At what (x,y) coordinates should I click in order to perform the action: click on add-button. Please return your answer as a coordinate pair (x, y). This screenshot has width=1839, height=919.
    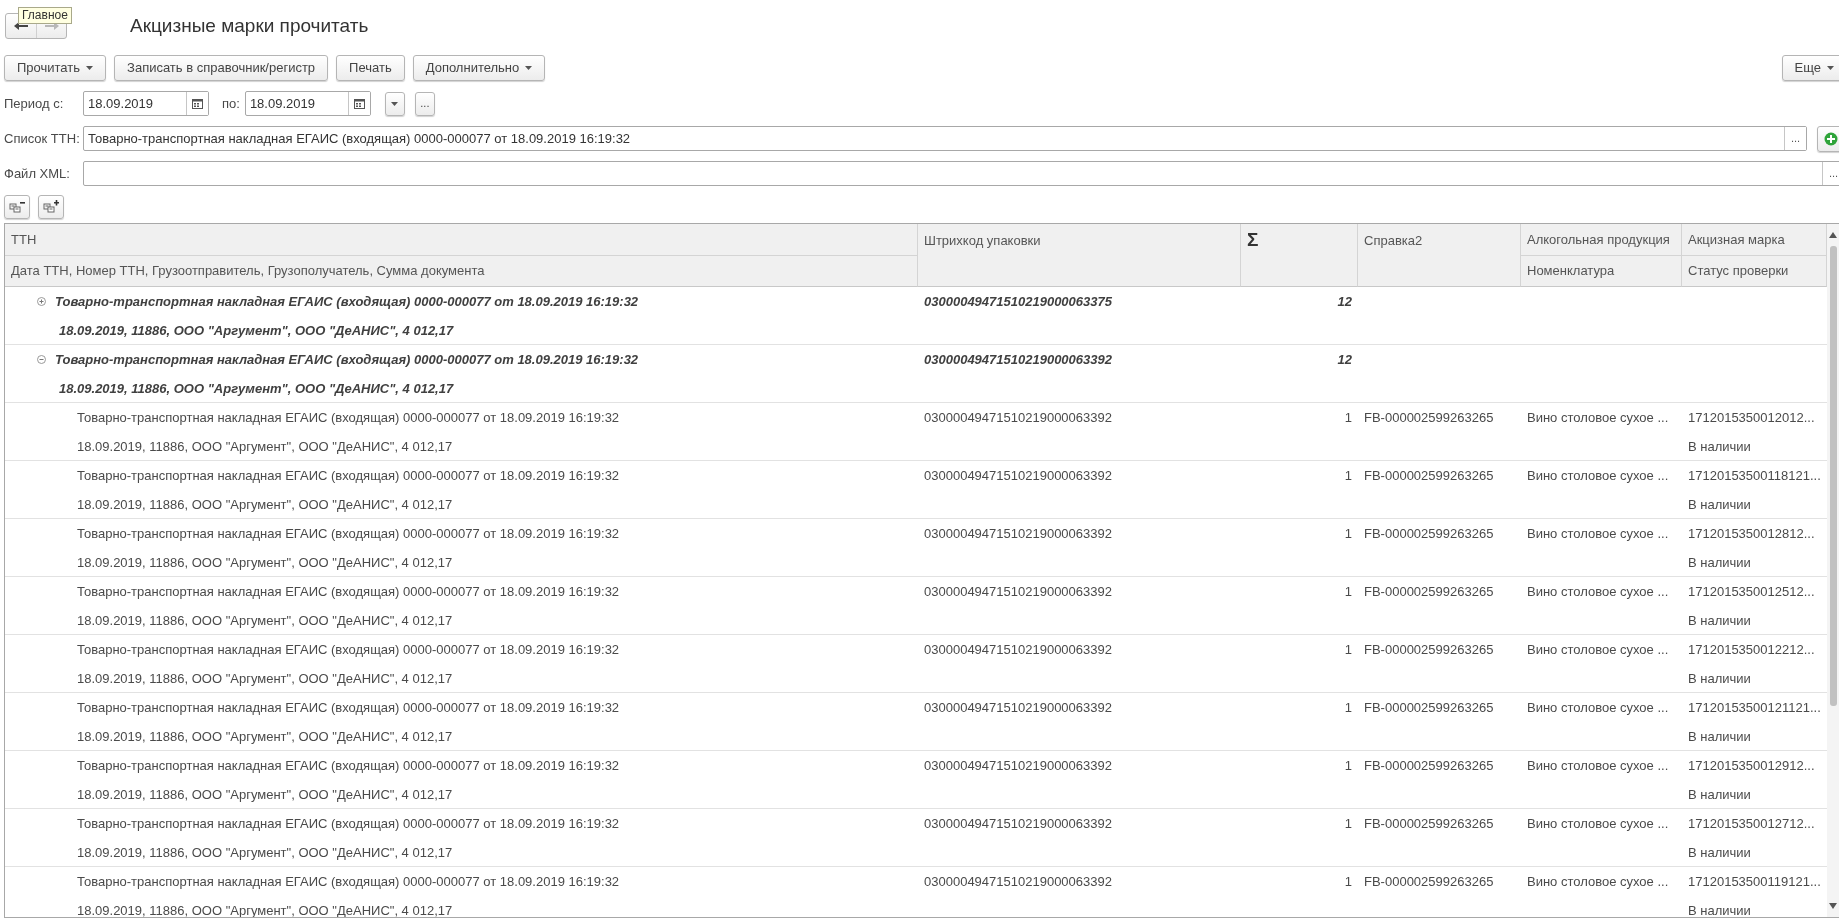
    Looking at the image, I should click on (1828, 138).